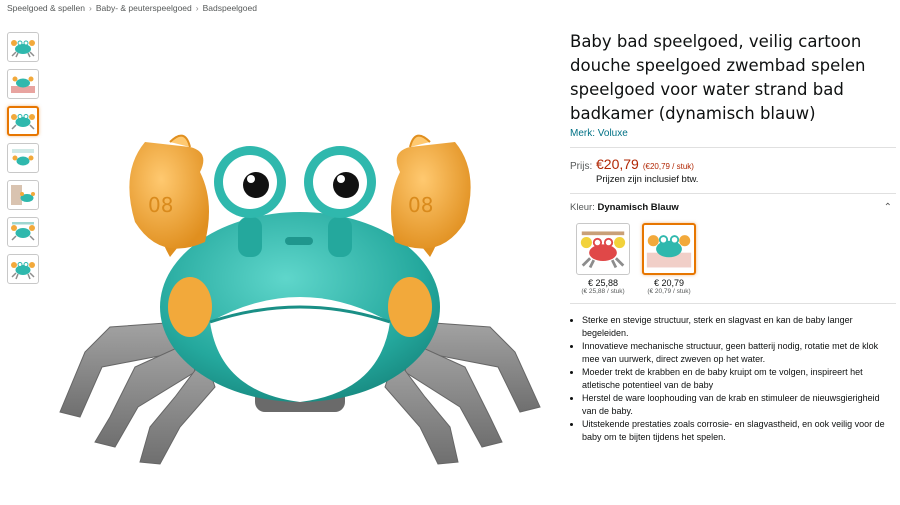 This screenshot has height=505, width=900. Describe the element at coordinates (669, 291) in the screenshot. I see `swatch-unit-price: (€ 20,79 / stuk)` at that location.